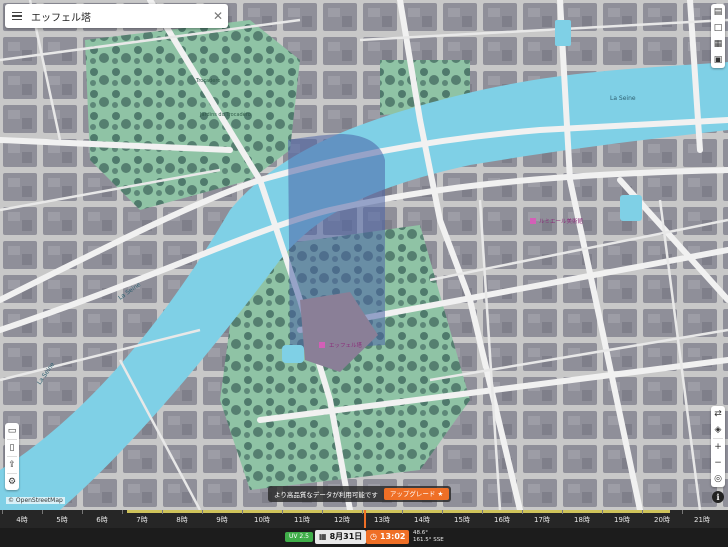 This screenshot has height=547, width=728. Describe the element at coordinates (542, 520) in the screenshot. I see `timeline-hour-label: 17時` at that location.